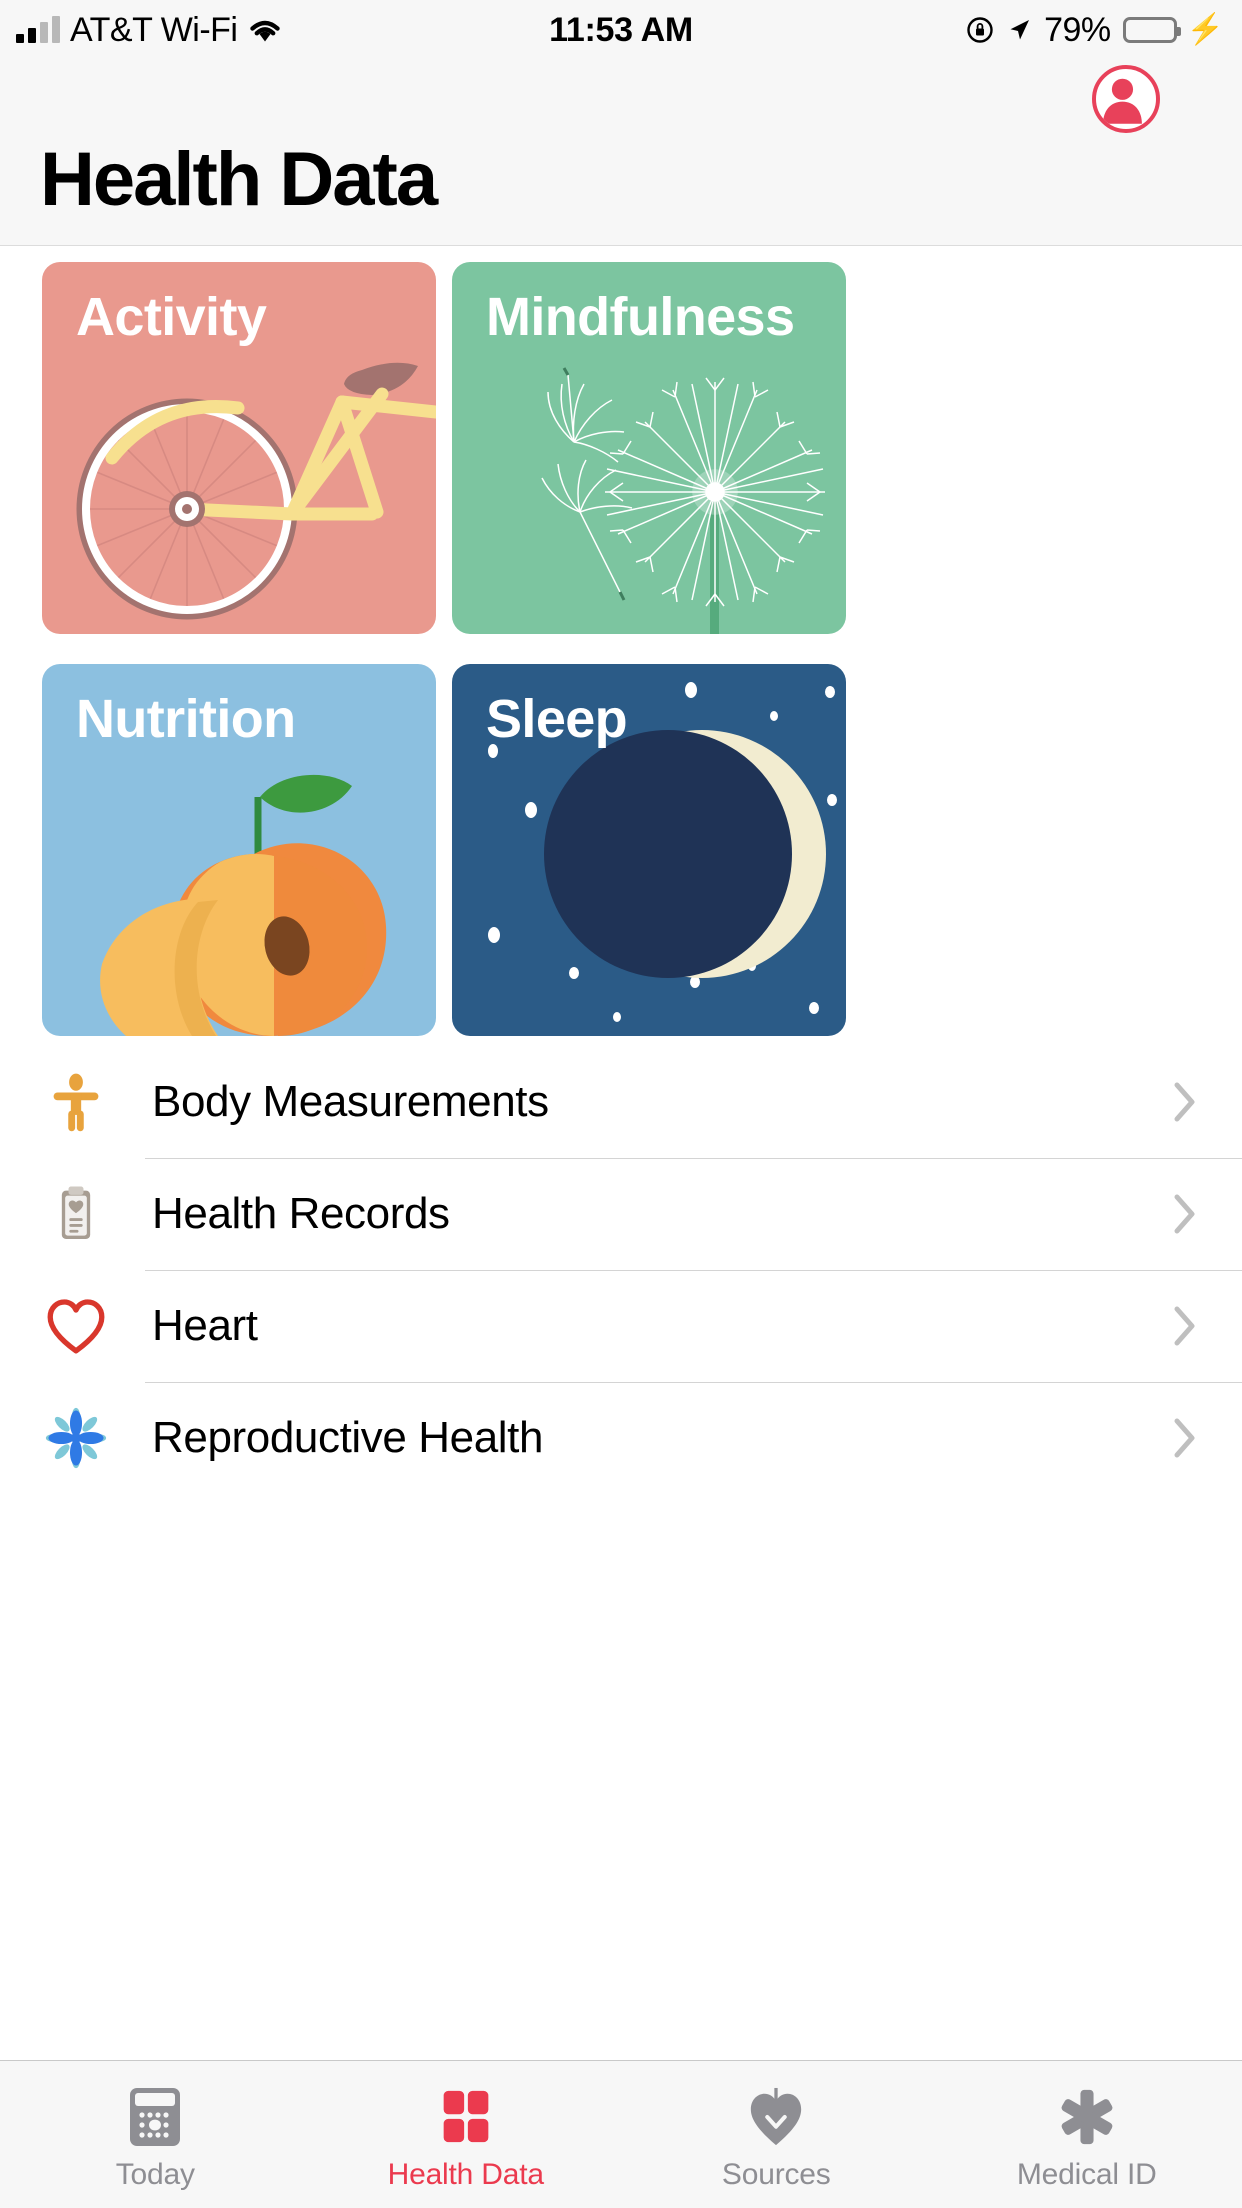 This screenshot has width=1242, height=2208. Describe the element at coordinates (76, 1102) in the screenshot. I see `body-measurements-icon` at that location.